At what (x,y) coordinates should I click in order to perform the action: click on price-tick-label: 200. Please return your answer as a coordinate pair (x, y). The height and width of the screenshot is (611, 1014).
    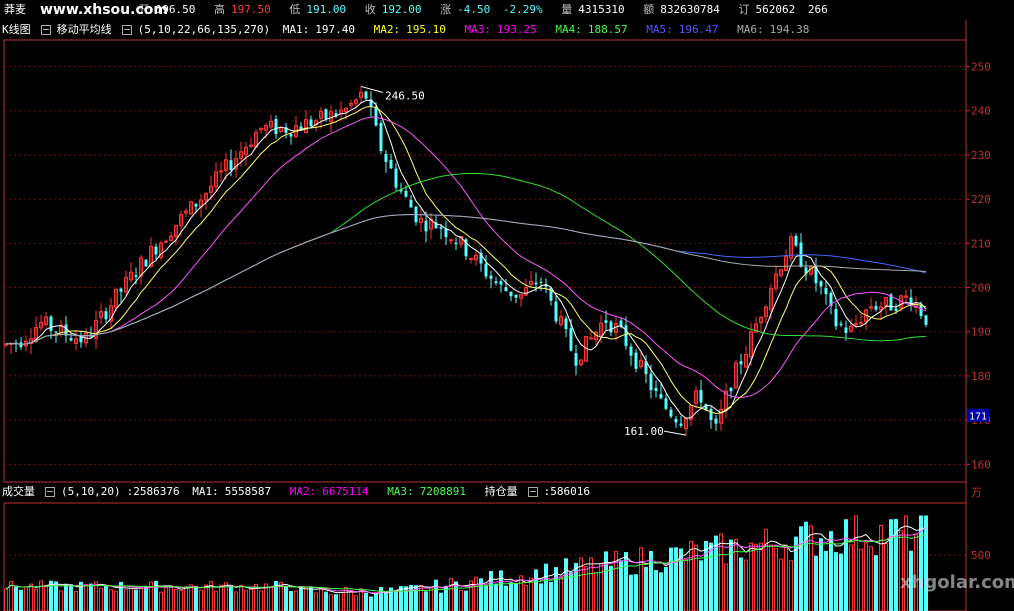
    Looking at the image, I should click on (981, 288).